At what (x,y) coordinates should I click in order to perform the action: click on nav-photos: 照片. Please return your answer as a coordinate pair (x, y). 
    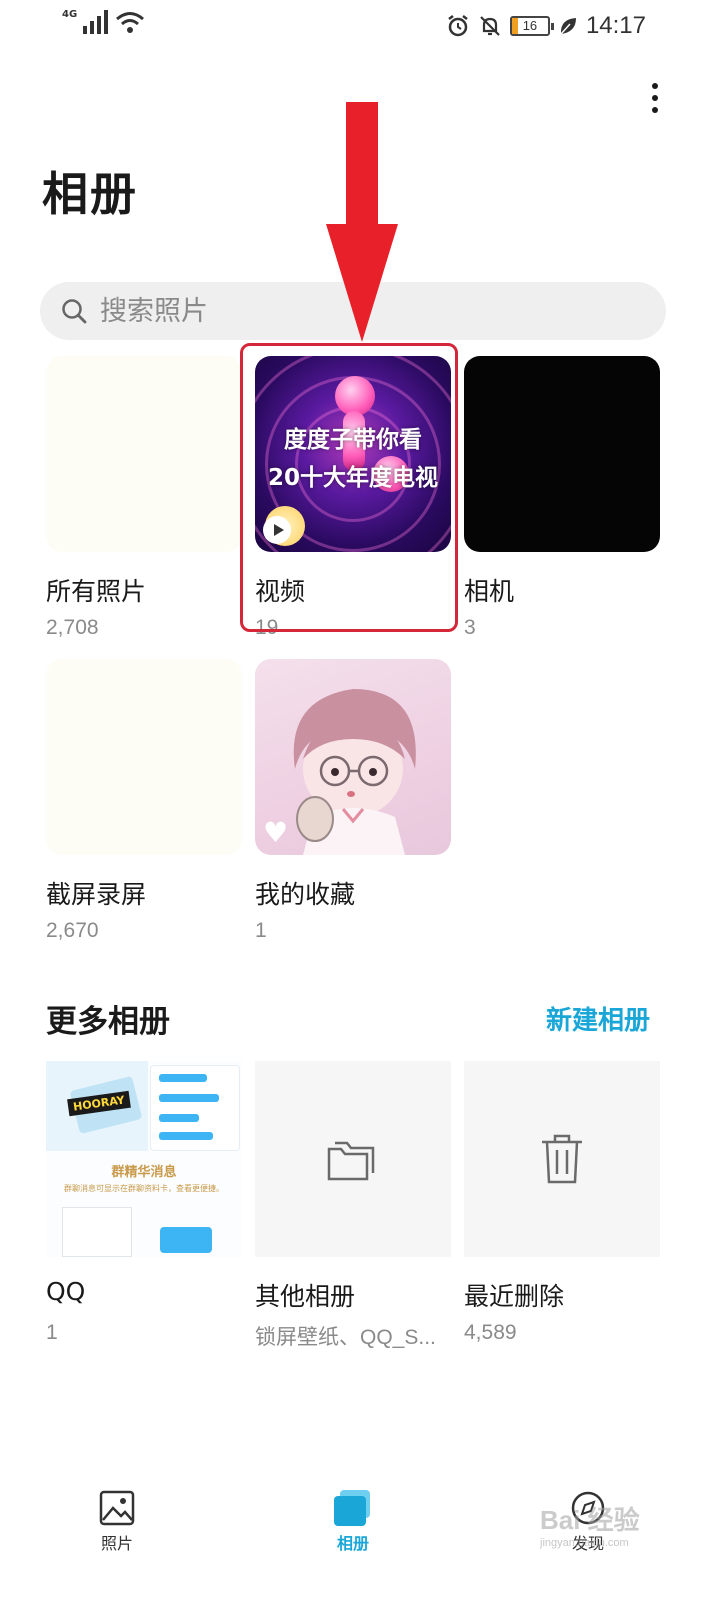
    Looking at the image, I should click on (117, 1522).